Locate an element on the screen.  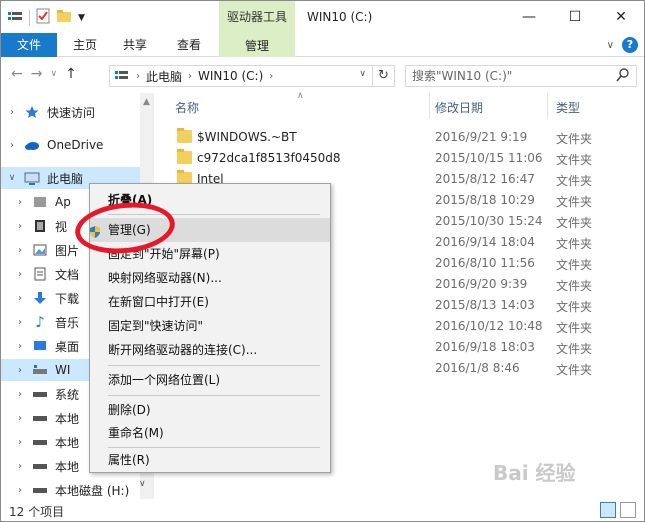
drive-tools-context-title: 驱动器工具 is located at coordinates (257, 17).